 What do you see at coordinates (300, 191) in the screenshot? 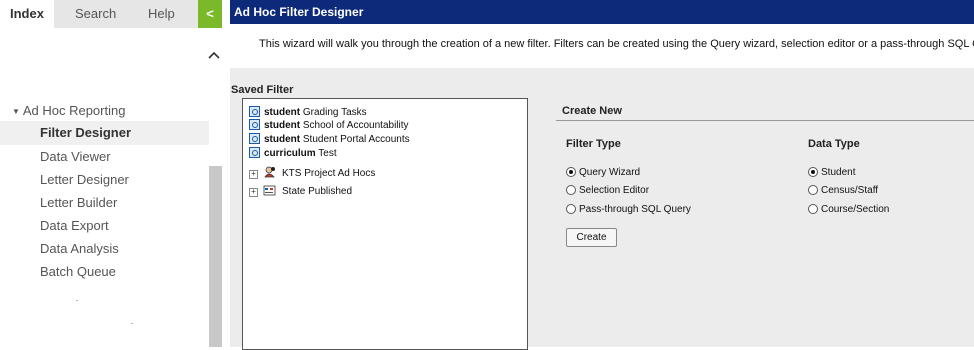
I see `tree-folder: + State Published` at bounding box center [300, 191].